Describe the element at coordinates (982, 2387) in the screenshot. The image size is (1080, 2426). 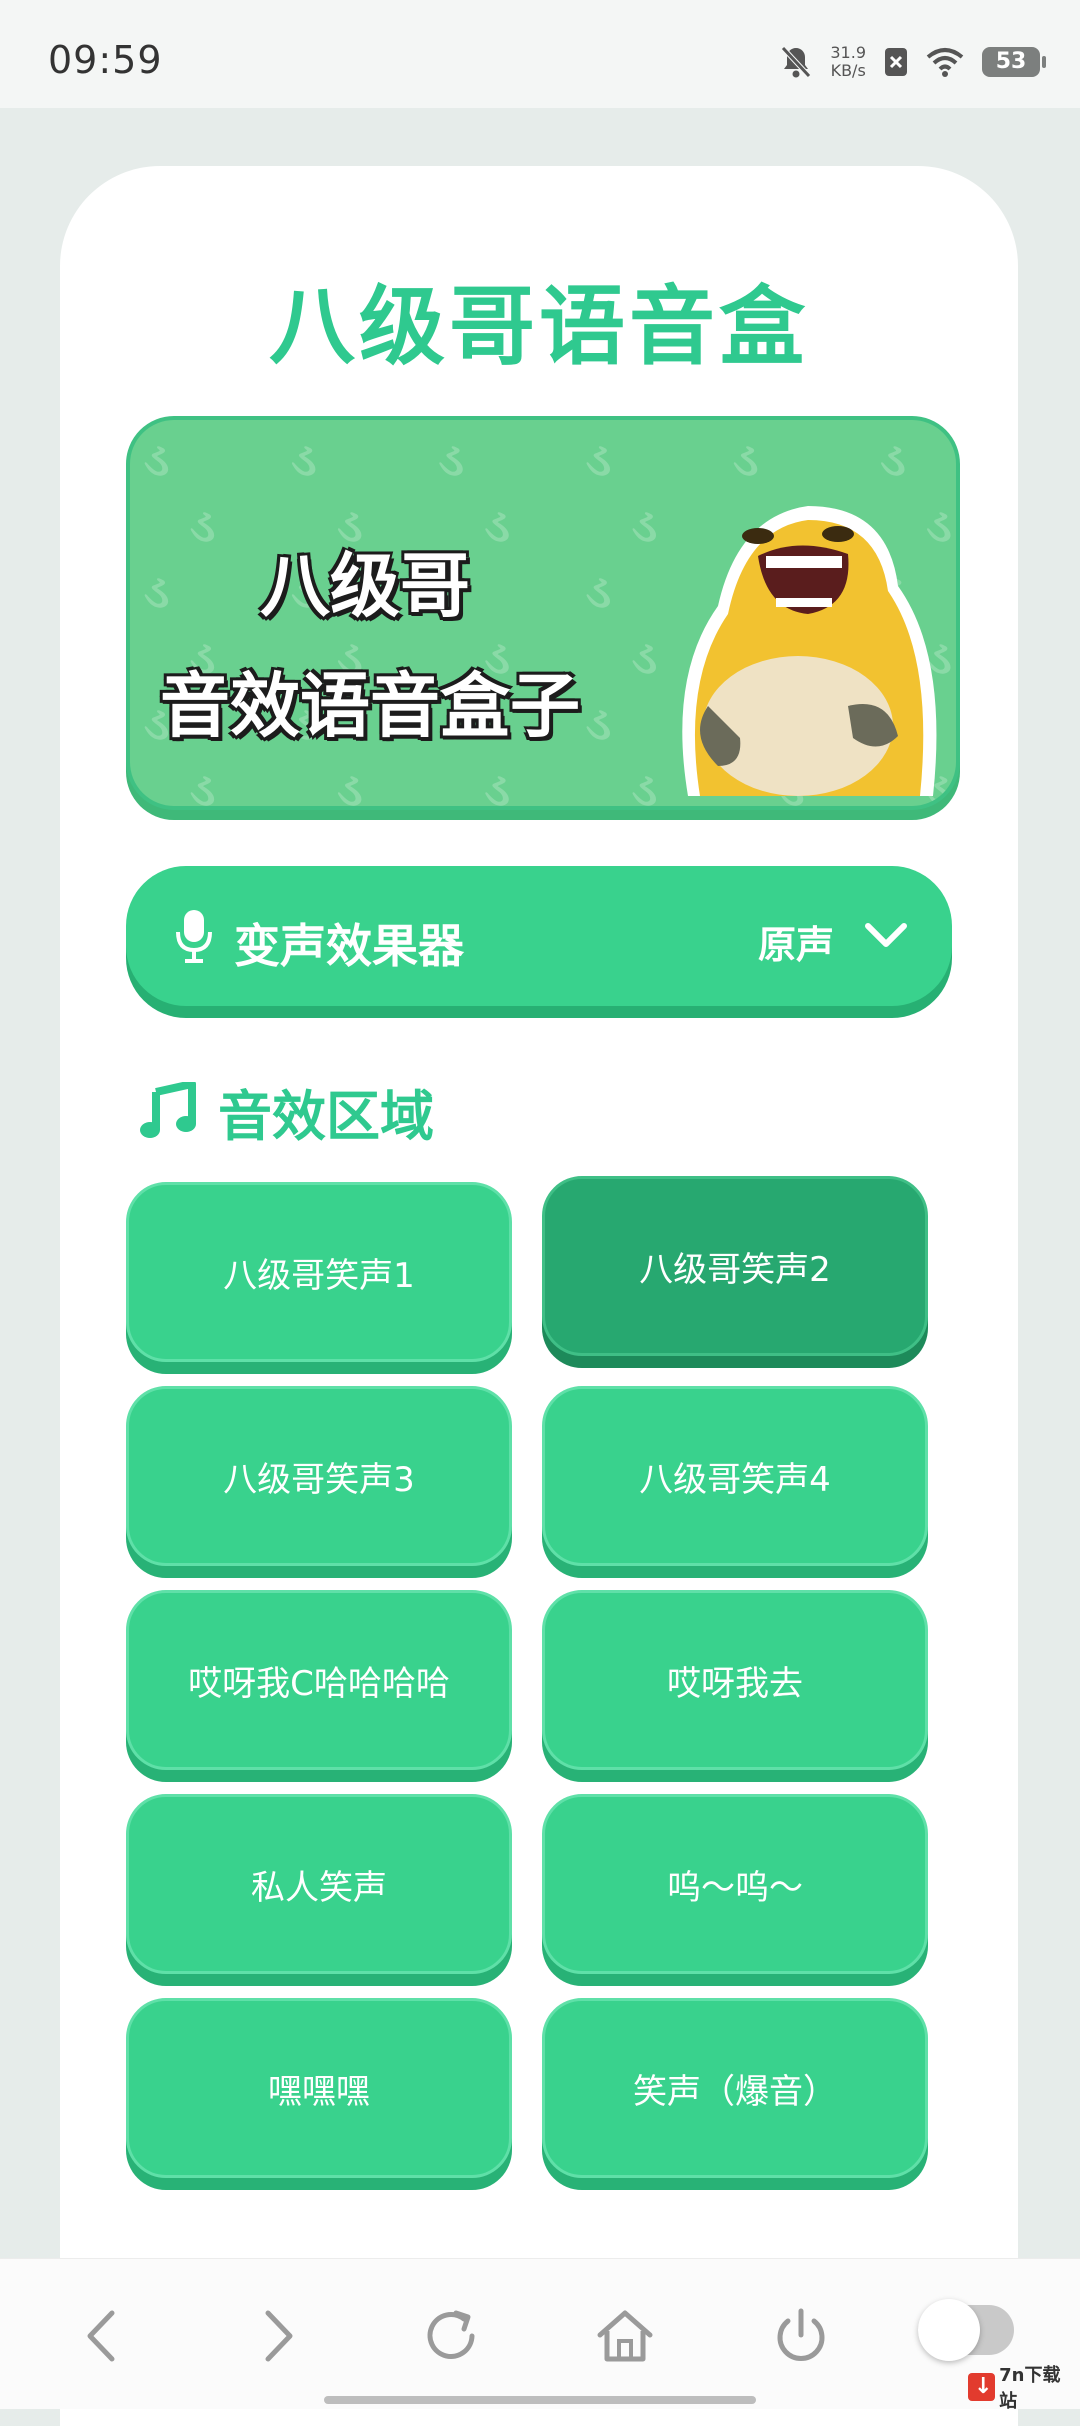
I see `download-badge-icon` at that location.